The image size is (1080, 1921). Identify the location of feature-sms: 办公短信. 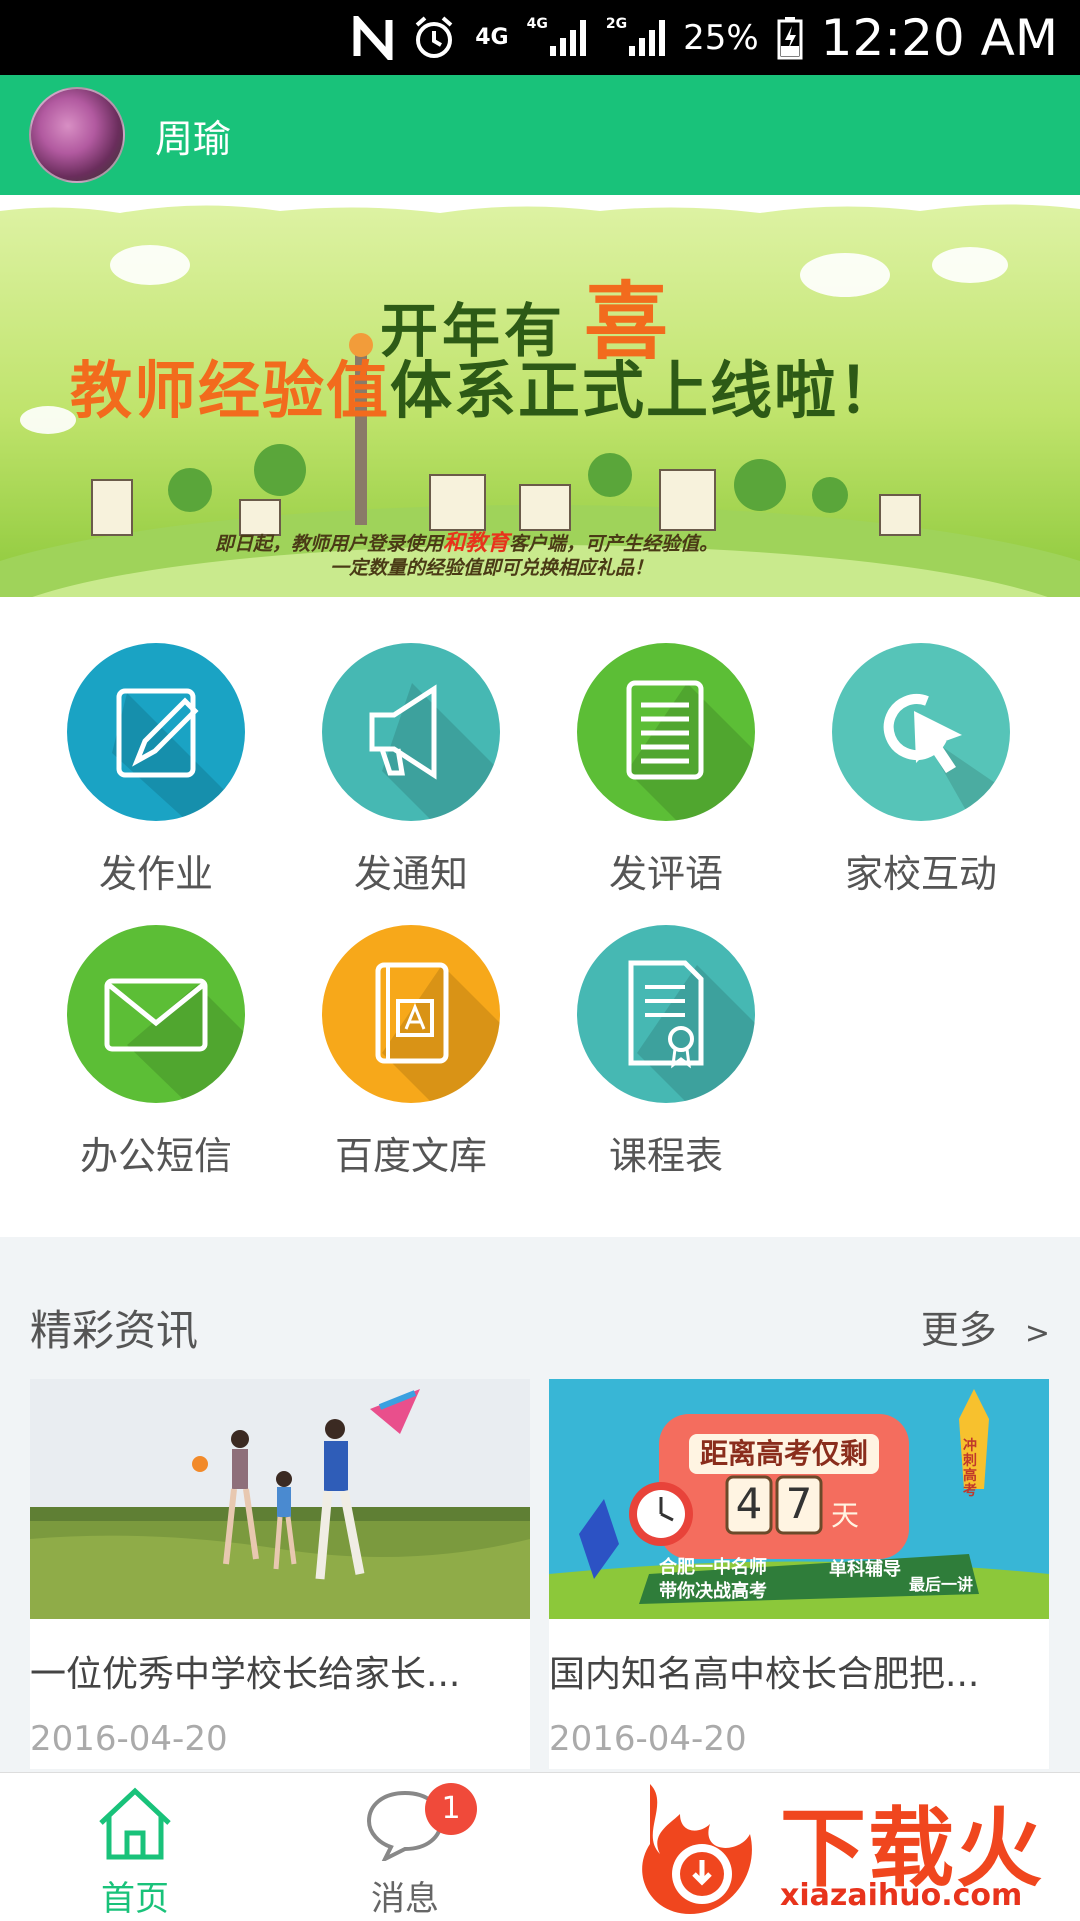
(156, 1028).